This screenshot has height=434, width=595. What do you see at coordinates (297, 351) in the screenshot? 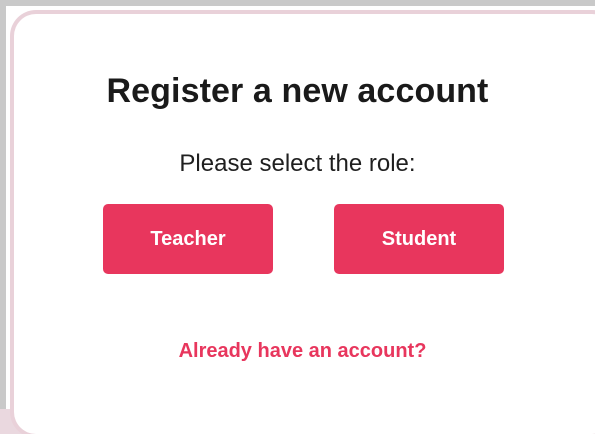
I see `already-have-account-link: Already have an account?` at bounding box center [297, 351].